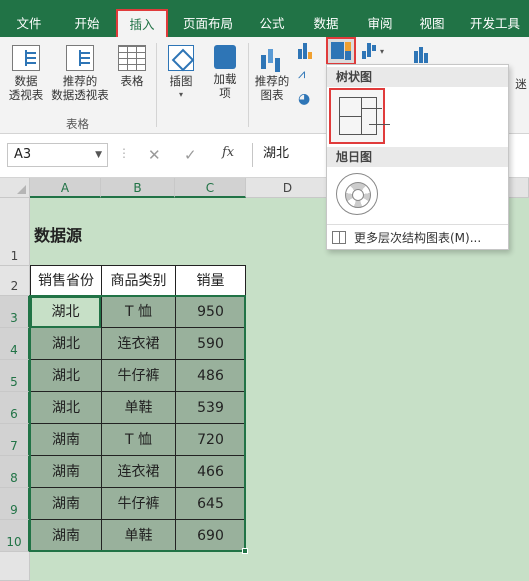 This screenshot has height=581, width=529. I want to click on confirm-icon: ✓, so click(190, 155).